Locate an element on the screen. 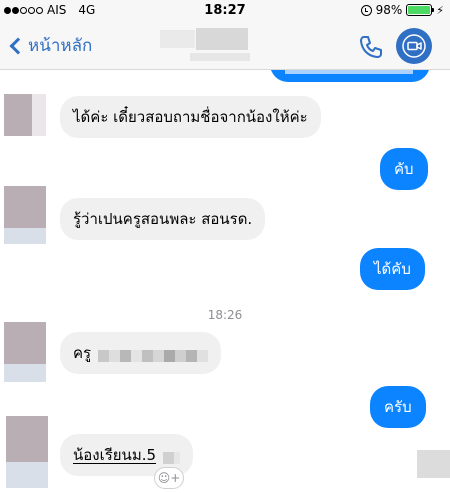  outgoing-message: คับ is located at coordinates (404, 169).